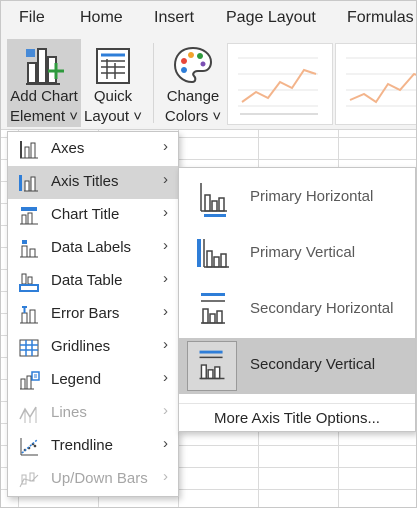  What do you see at coordinates (29, 480) in the screenshot?
I see `up-down-bars-icon` at bounding box center [29, 480].